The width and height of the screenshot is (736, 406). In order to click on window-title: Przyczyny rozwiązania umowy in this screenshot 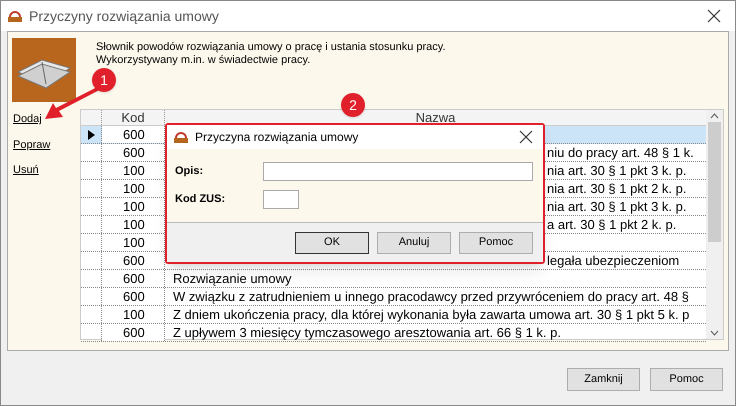, I will do `click(124, 16)`.